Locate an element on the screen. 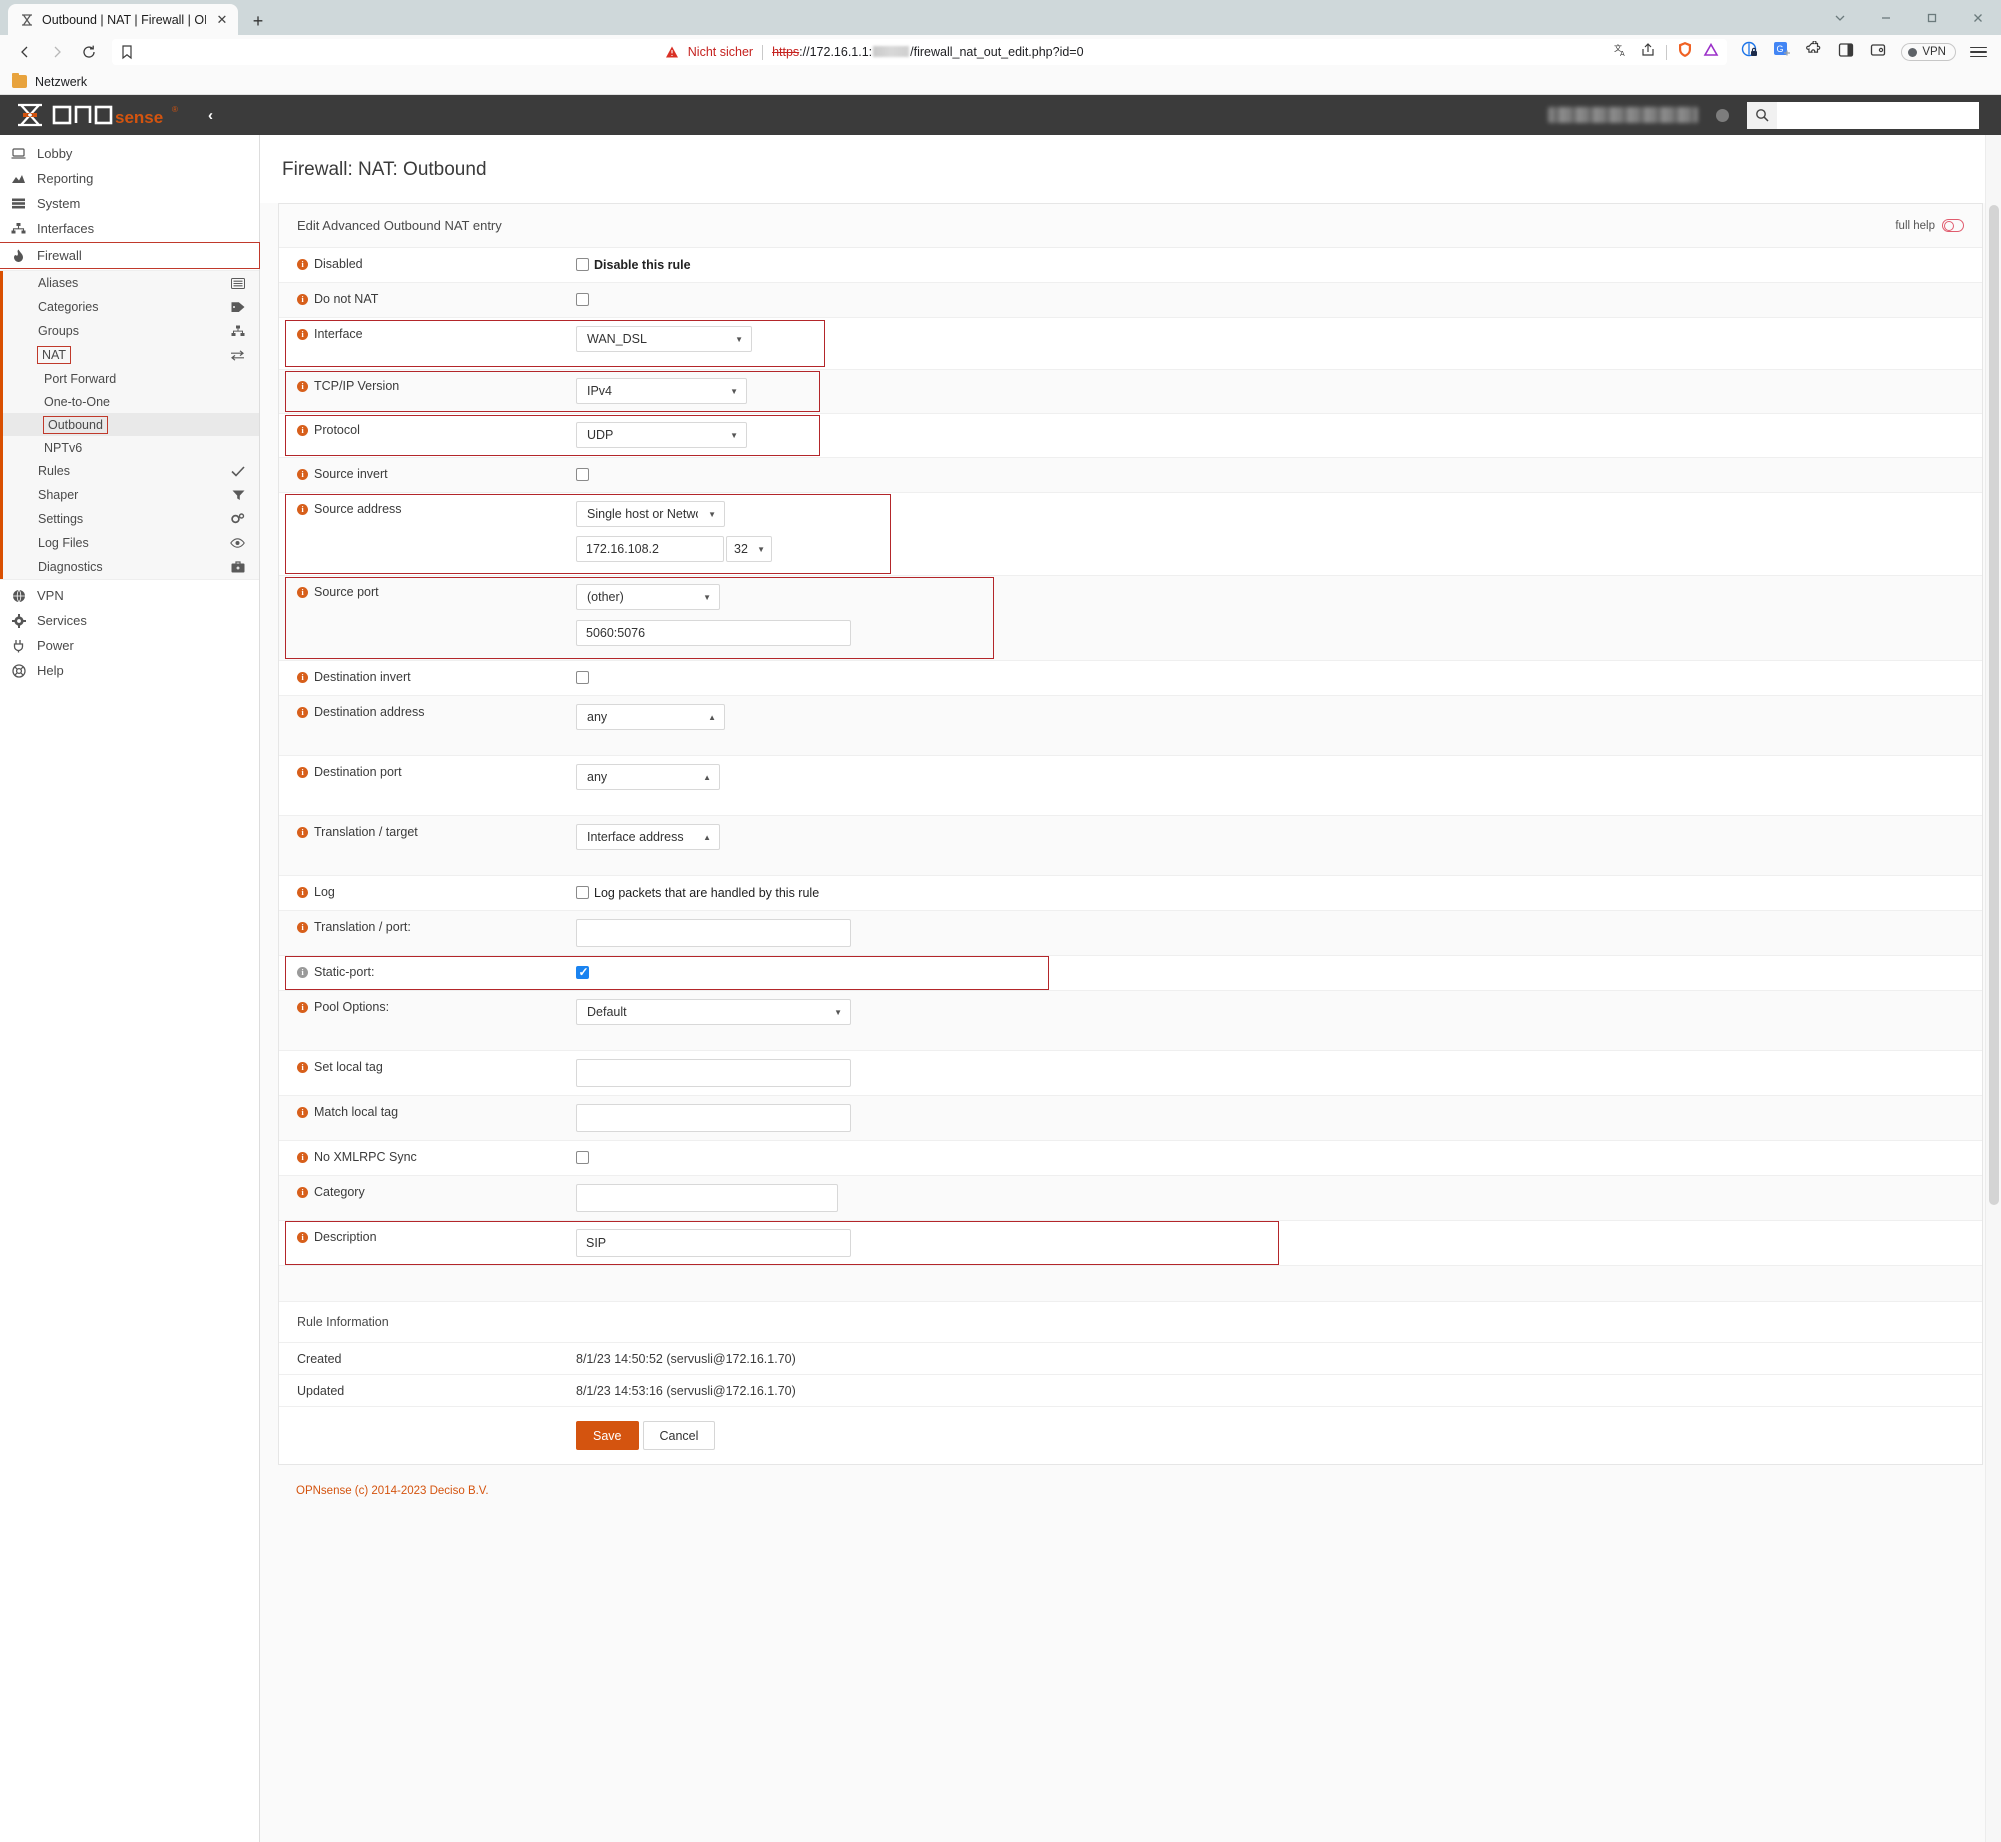 This screenshot has height=1842, width=2001. sidebar-item-categories: Categories is located at coordinates (129, 307).